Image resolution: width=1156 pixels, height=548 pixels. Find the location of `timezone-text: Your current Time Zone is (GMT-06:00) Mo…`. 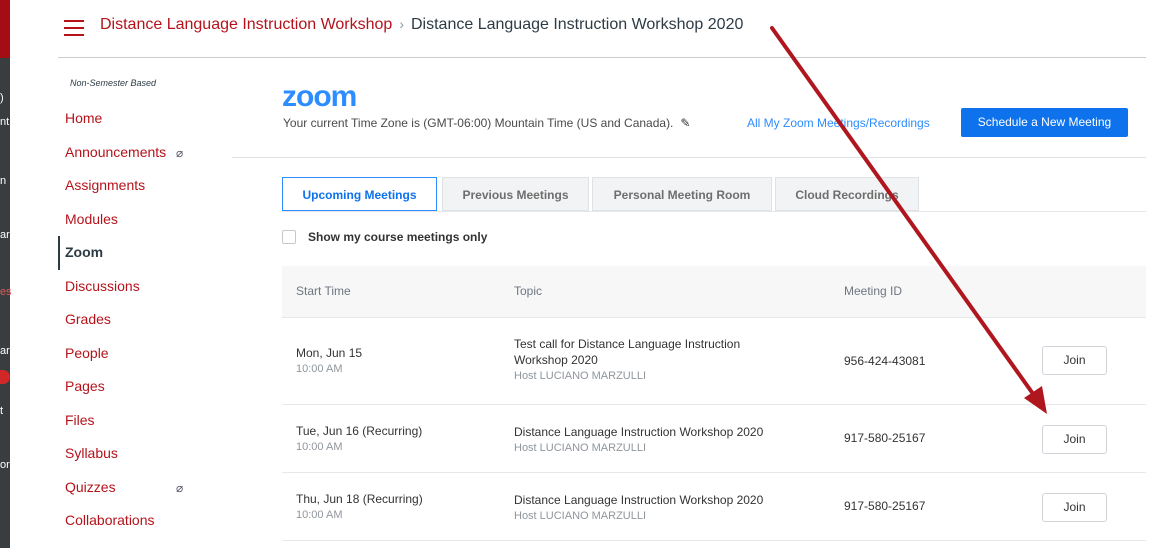

timezone-text: Your current Time Zone is (GMT-06:00) Mo… is located at coordinates (478, 123).